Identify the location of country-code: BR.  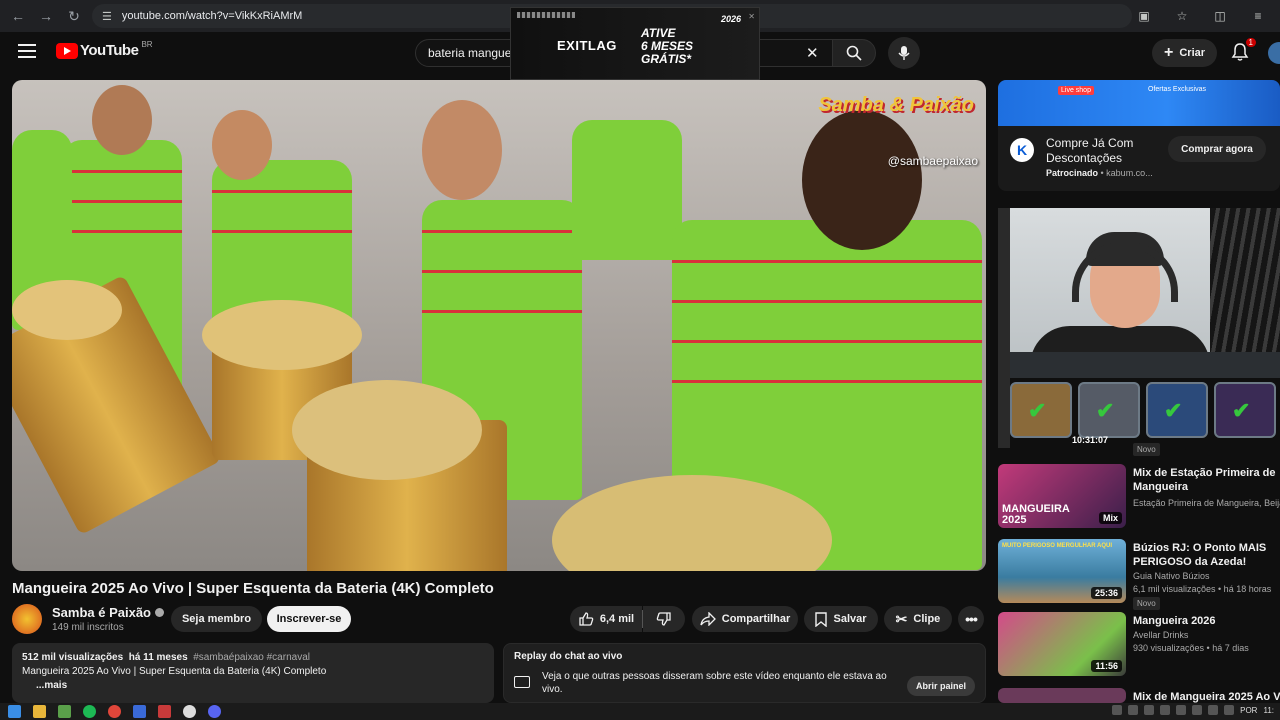
(147, 44).